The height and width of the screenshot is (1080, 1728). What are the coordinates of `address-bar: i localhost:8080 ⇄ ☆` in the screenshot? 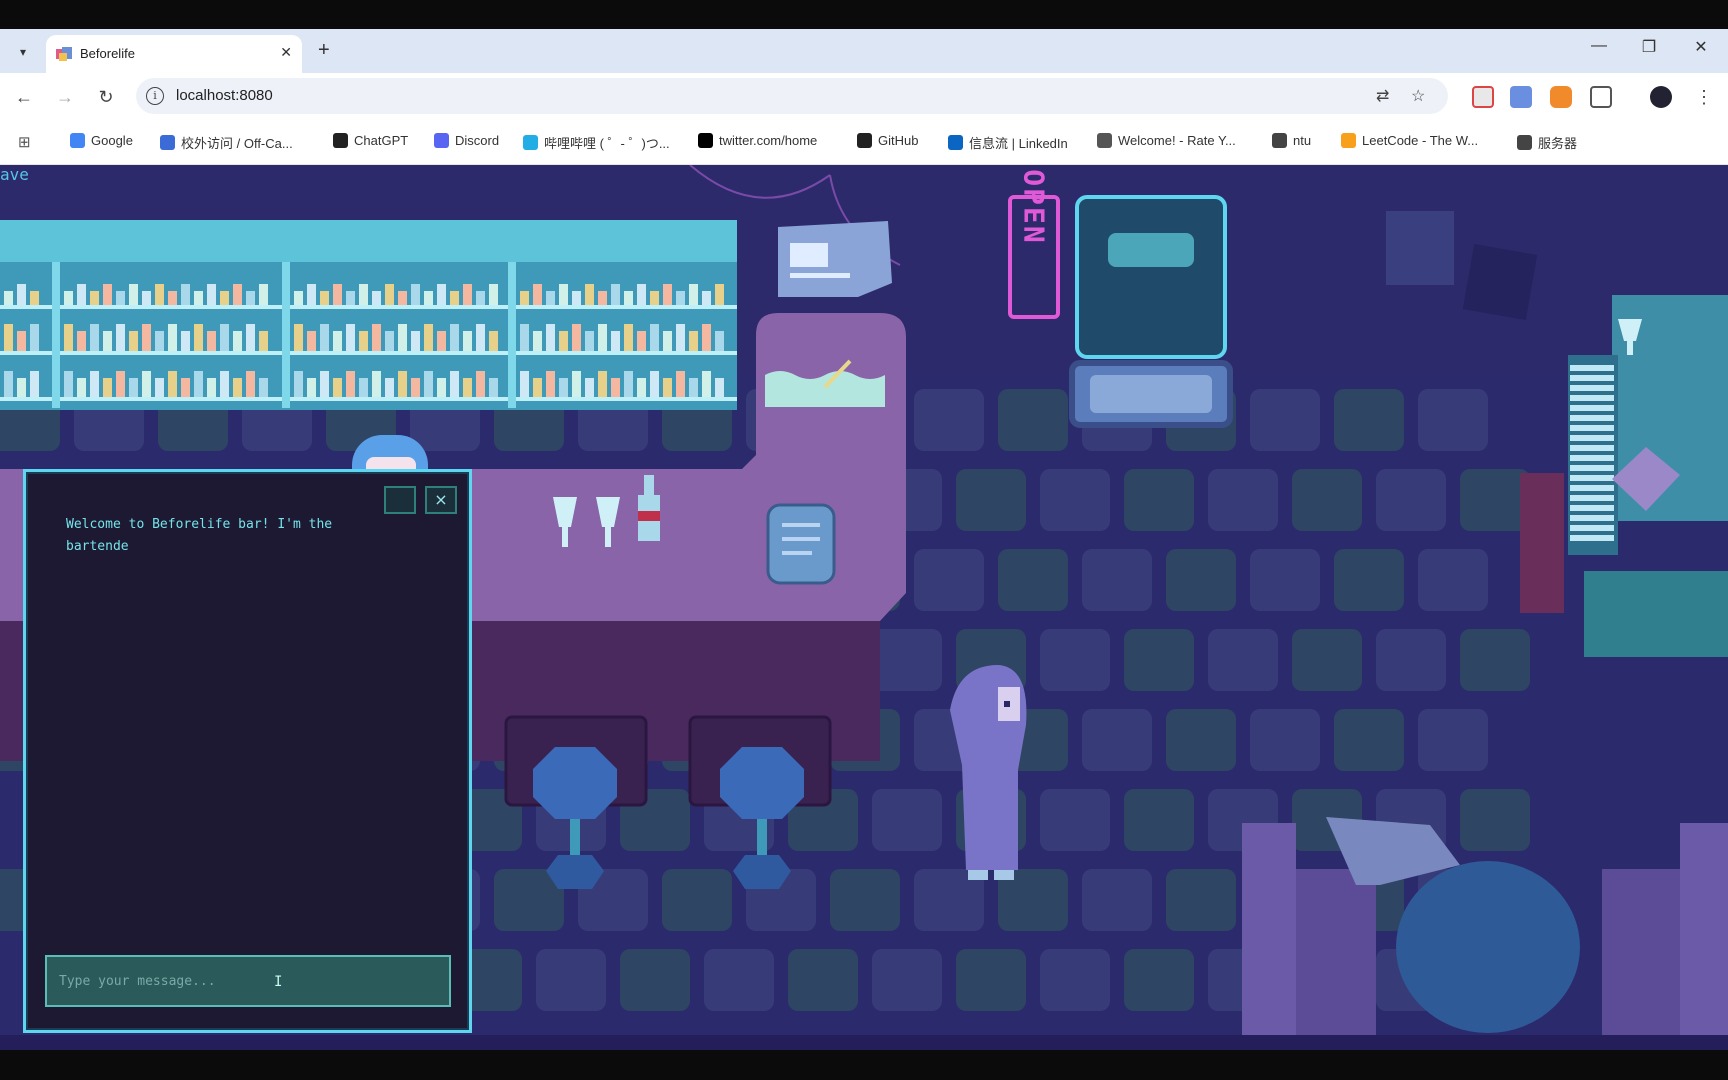 It's located at (792, 96).